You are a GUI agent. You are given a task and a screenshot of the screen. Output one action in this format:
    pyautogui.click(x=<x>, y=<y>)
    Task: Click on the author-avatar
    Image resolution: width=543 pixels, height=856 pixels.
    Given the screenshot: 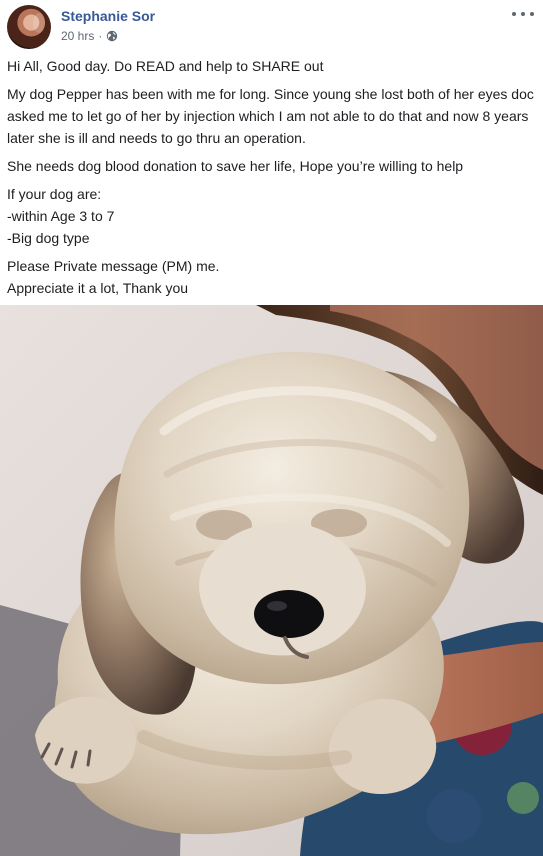 What is the action you would take?
    pyautogui.click(x=29, y=27)
    